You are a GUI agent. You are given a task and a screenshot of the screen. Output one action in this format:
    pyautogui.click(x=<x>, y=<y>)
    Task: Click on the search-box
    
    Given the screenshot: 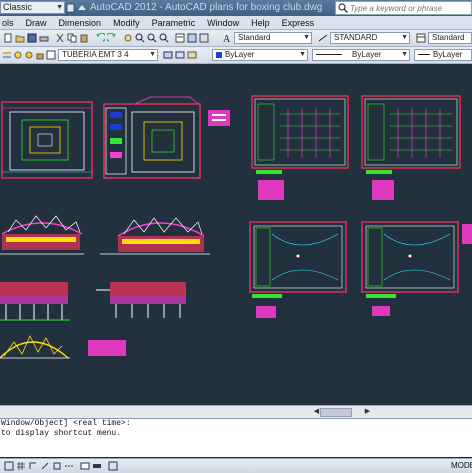 What is the action you would take?
    pyautogui.click(x=403, y=8)
    